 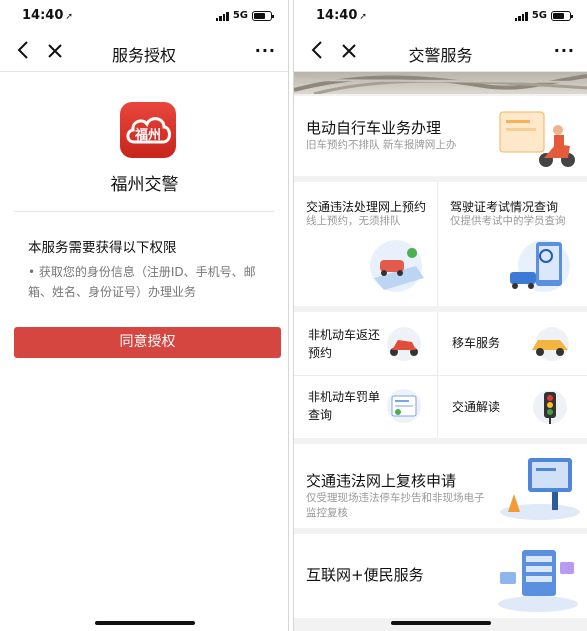 What do you see at coordinates (550, 344) in the screenshot?
I see `car-icon` at bounding box center [550, 344].